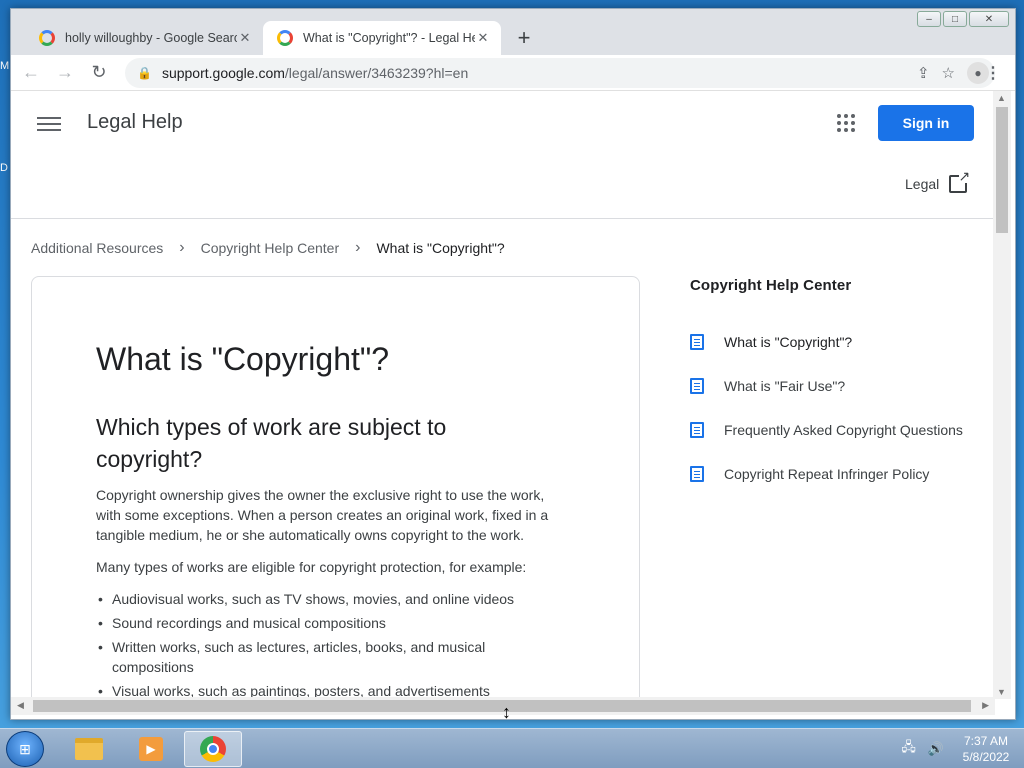 The width and height of the screenshot is (1024, 768). Describe the element at coordinates (926, 123) in the screenshot. I see `sign-in-button: Sign in` at that location.